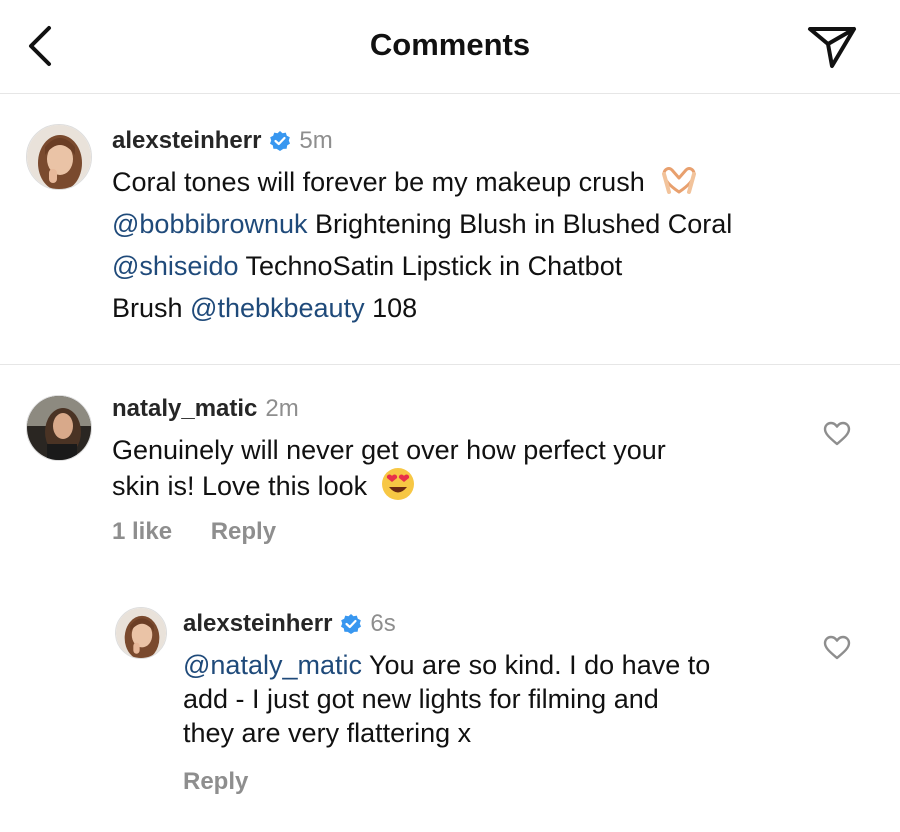  I want to click on comment-line: skin is! Love this look, so click(389, 488).